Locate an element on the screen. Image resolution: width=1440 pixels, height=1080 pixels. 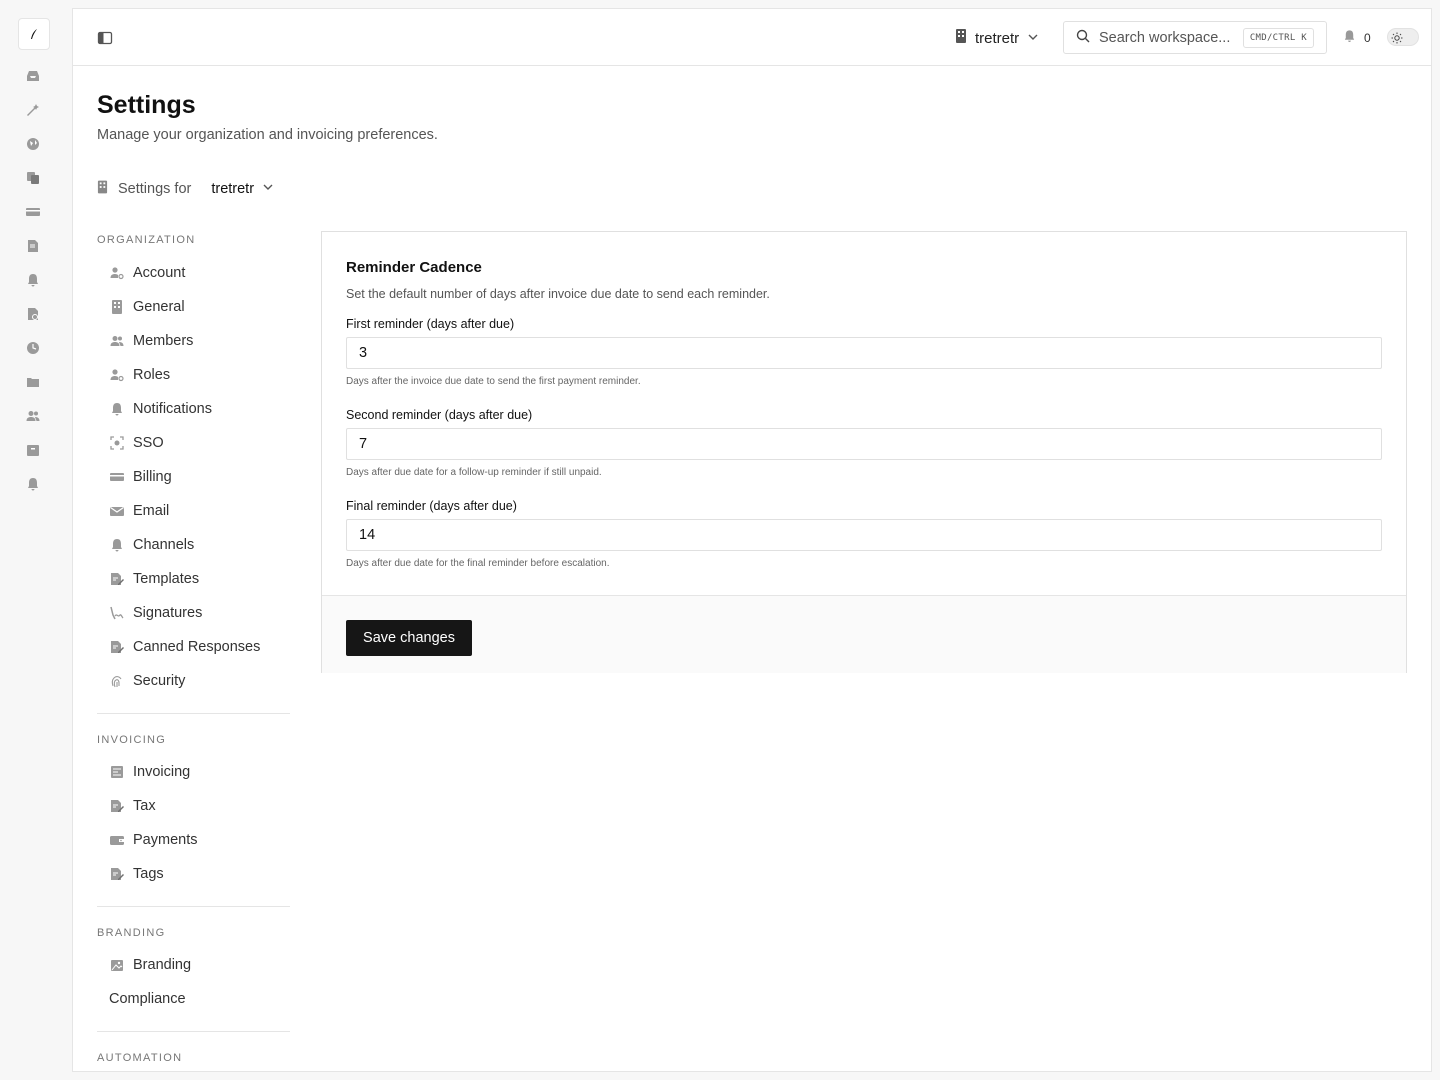
nav-item-roles: Roles is located at coordinates (193, 375).